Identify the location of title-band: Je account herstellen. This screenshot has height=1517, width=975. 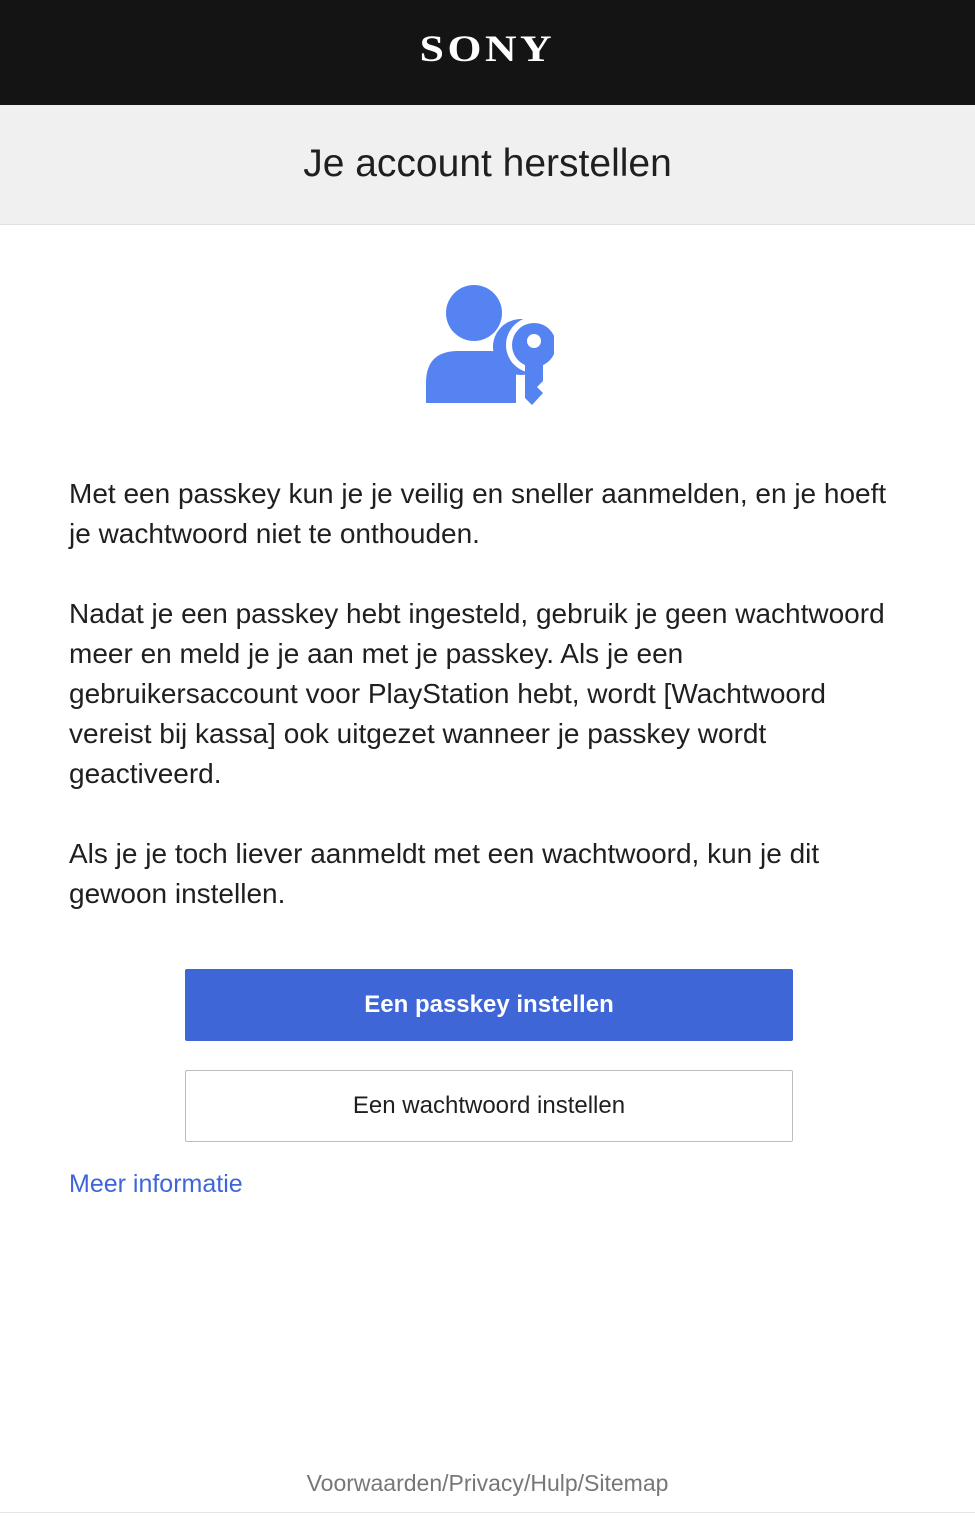
(487, 165).